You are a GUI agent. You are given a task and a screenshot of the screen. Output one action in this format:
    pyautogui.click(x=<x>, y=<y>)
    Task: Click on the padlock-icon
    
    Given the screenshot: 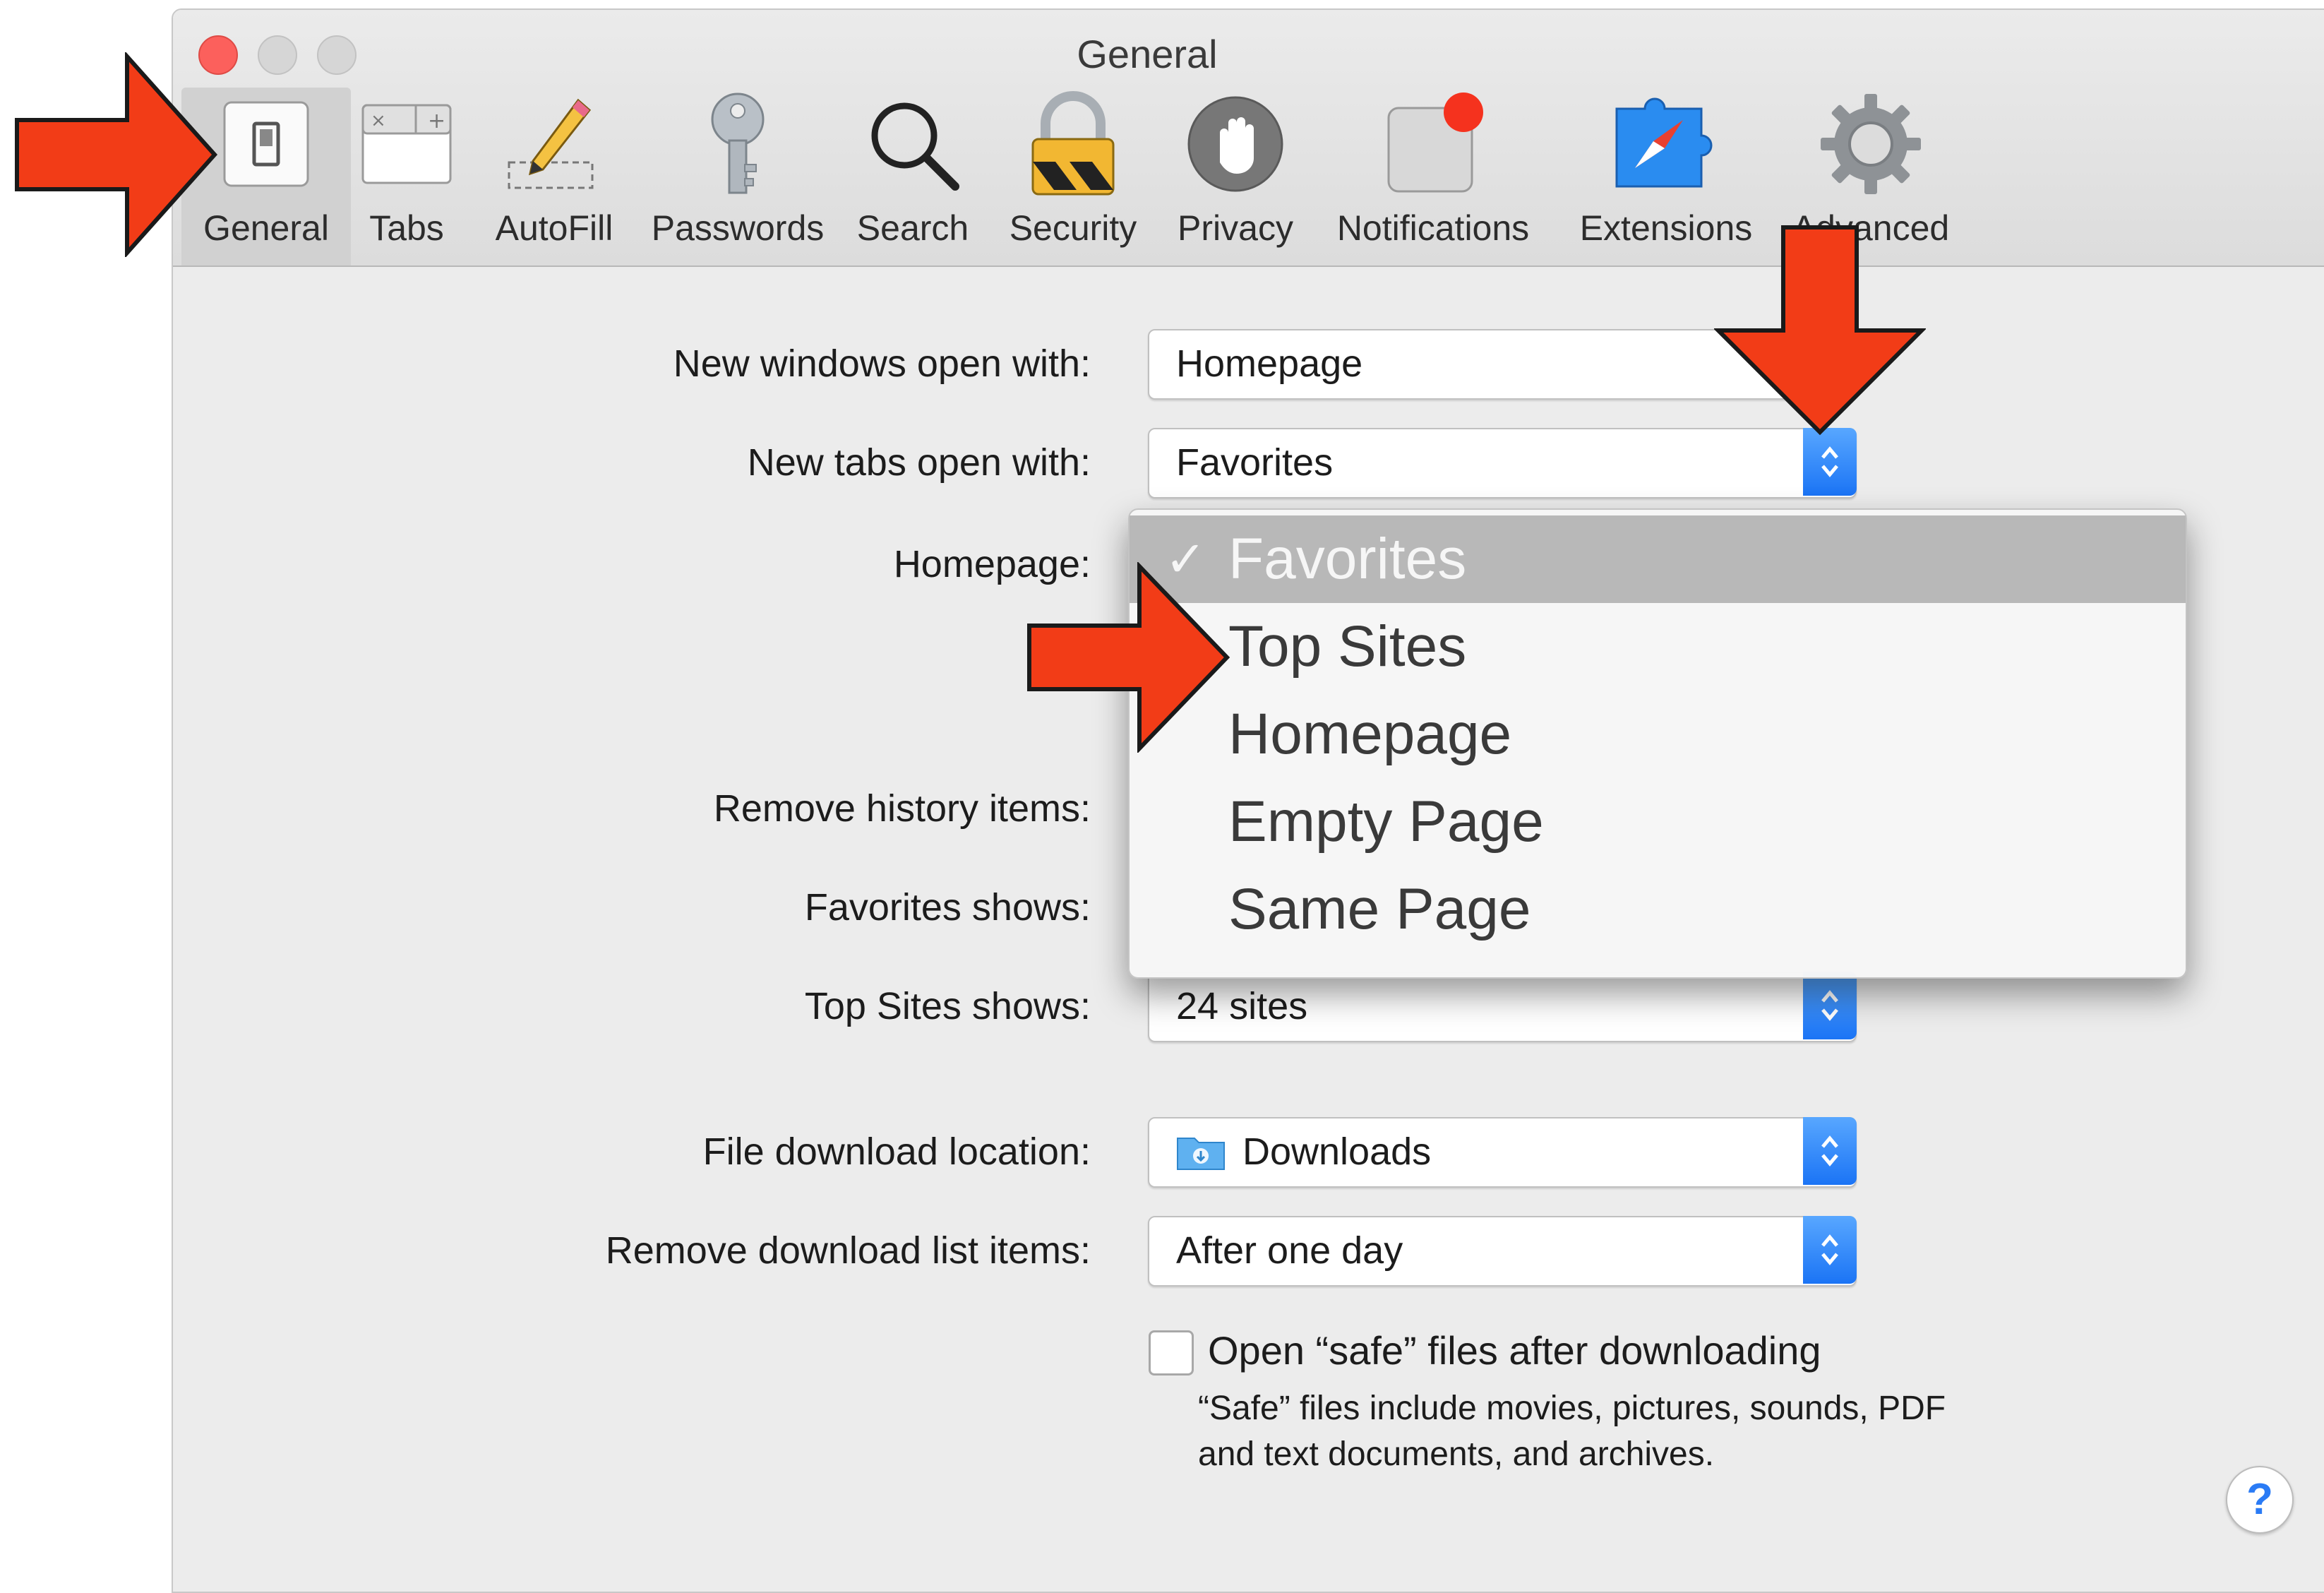 What is the action you would take?
    pyautogui.click(x=1073, y=143)
    